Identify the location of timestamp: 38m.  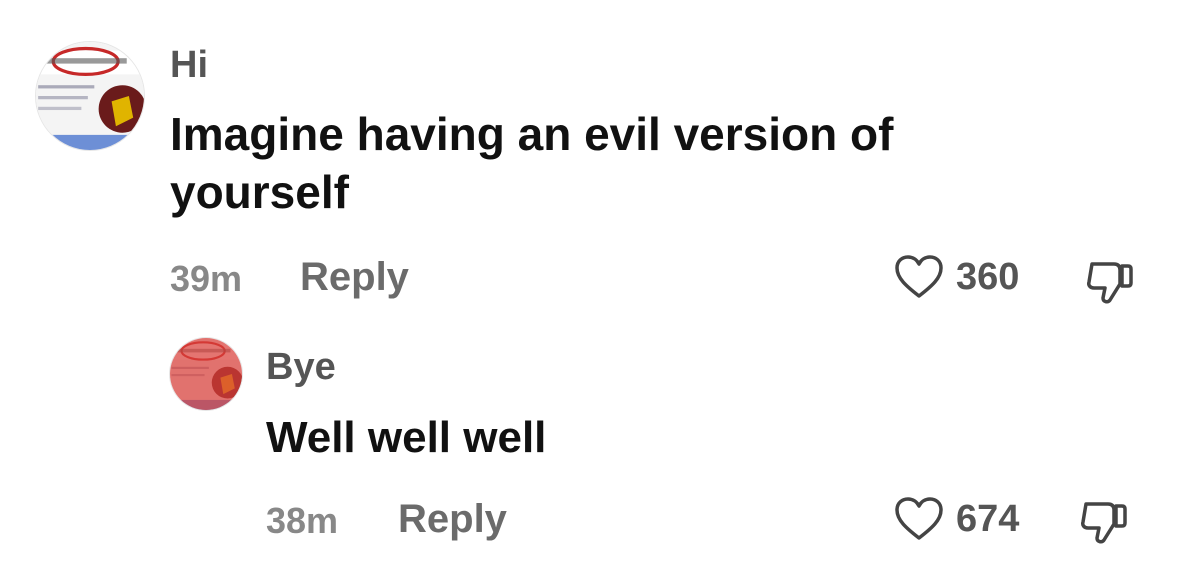
(302, 520).